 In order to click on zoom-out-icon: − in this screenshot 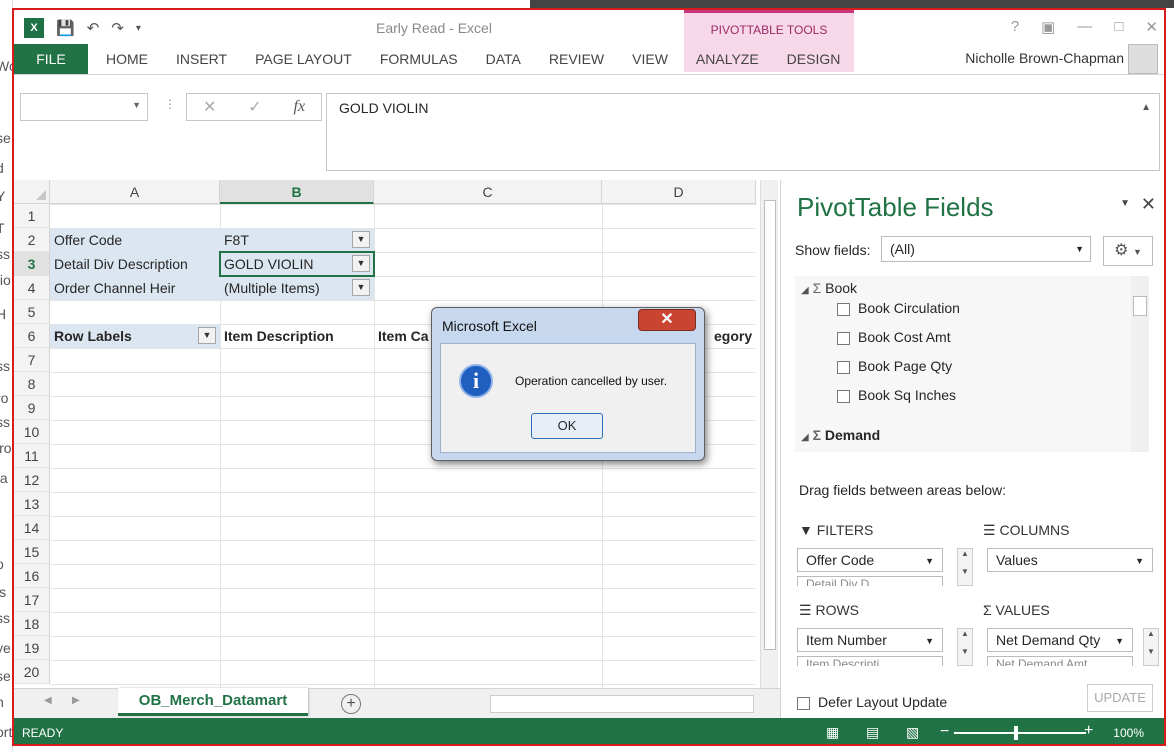, I will do `click(944, 732)`.